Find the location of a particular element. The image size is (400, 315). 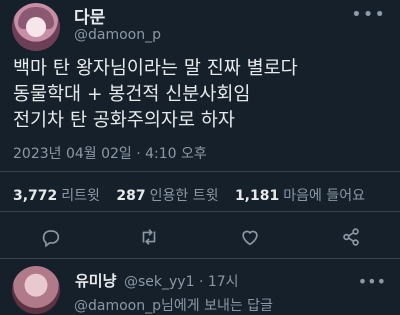

reply-preview-text: @damoon_p님에게 보내는 답글 is located at coordinates (173, 306).